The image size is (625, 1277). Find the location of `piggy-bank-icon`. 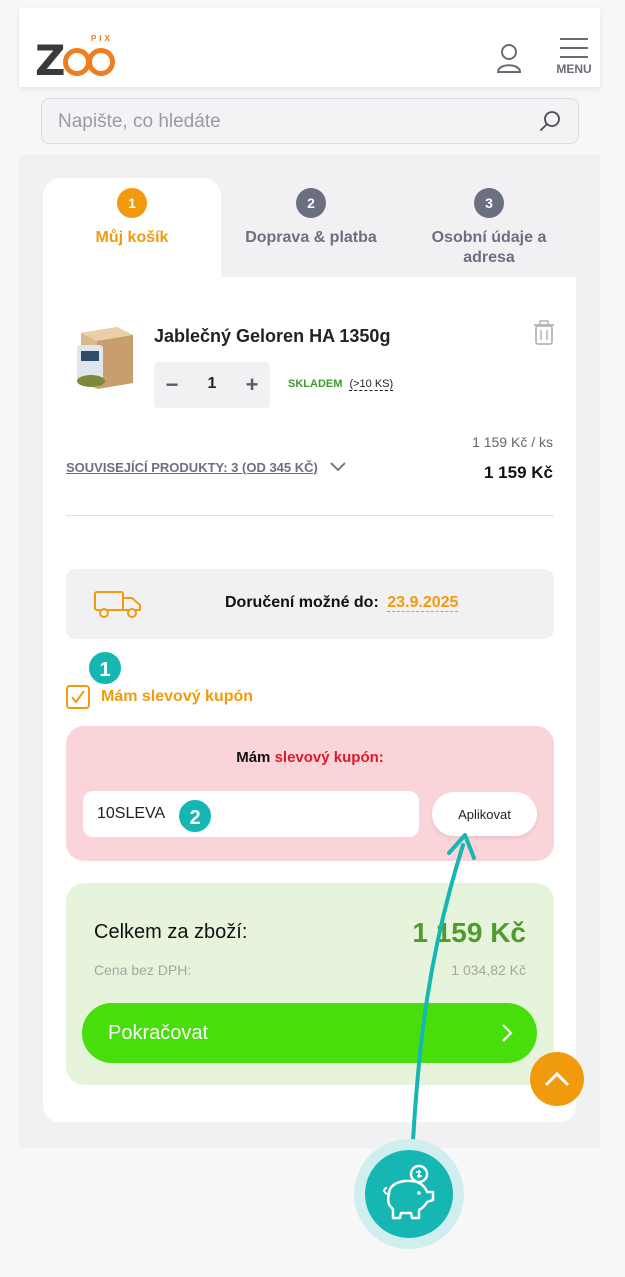

piggy-bank-icon is located at coordinates (409, 1192).